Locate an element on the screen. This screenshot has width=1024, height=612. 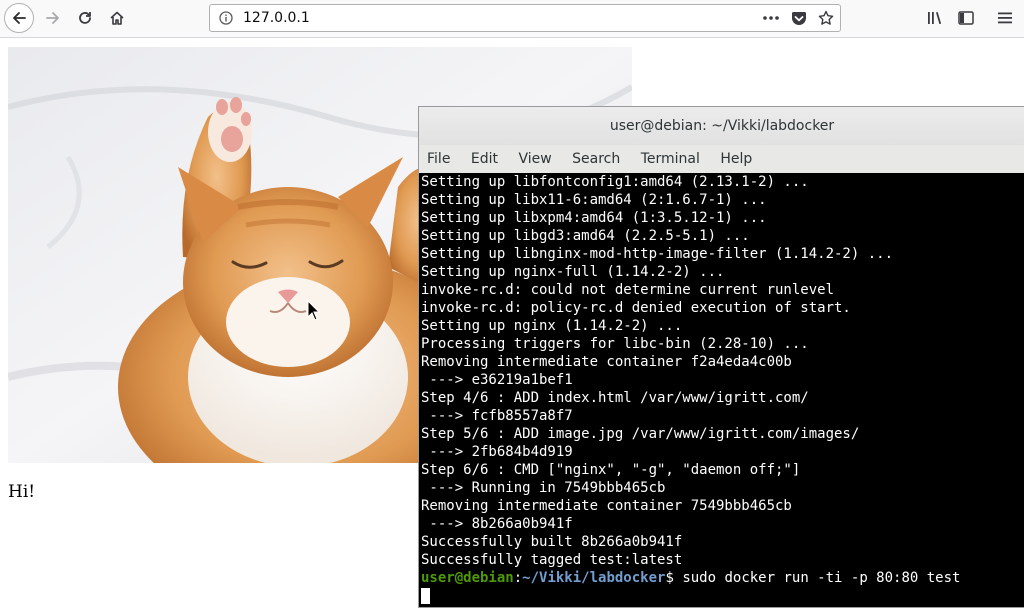
bookmark-button is located at coordinates (826, 18).